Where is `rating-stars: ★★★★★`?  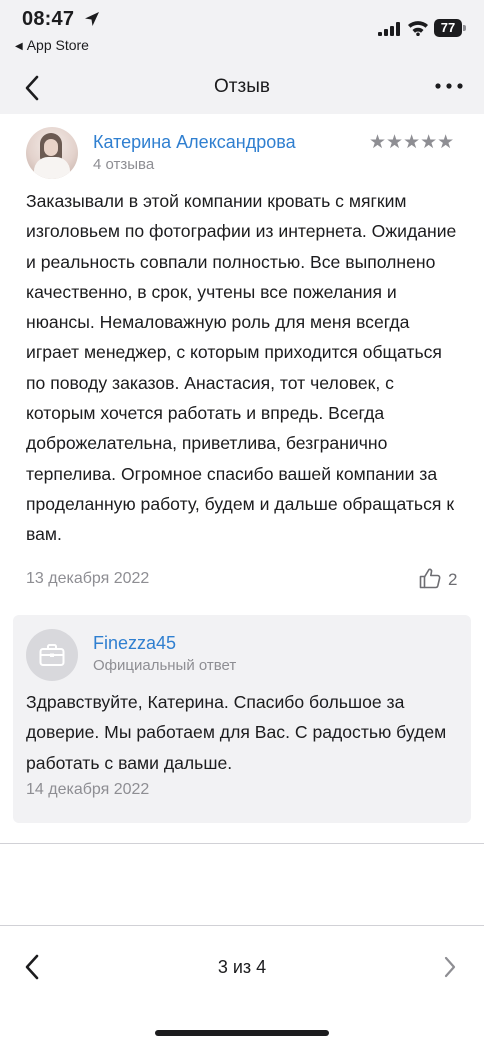 rating-stars: ★★★★★ is located at coordinates (412, 142).